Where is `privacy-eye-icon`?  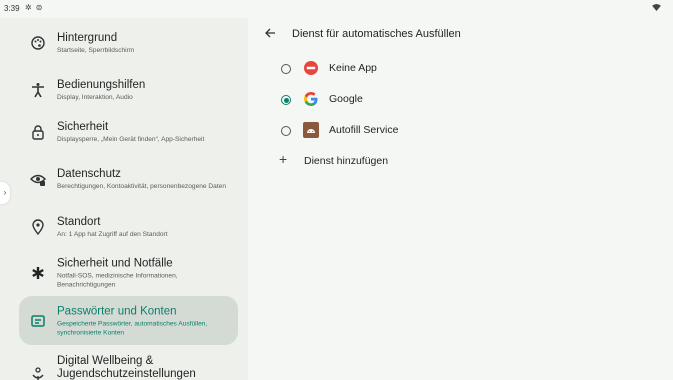 privacy-eye-icon is located at coordinates (38, 179).